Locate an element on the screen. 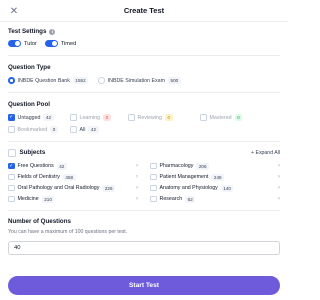 The image size is (320, 300). subject-anatomy-physiology: Anatomy and Physiology 140 › is located at coordinates (215, 188).